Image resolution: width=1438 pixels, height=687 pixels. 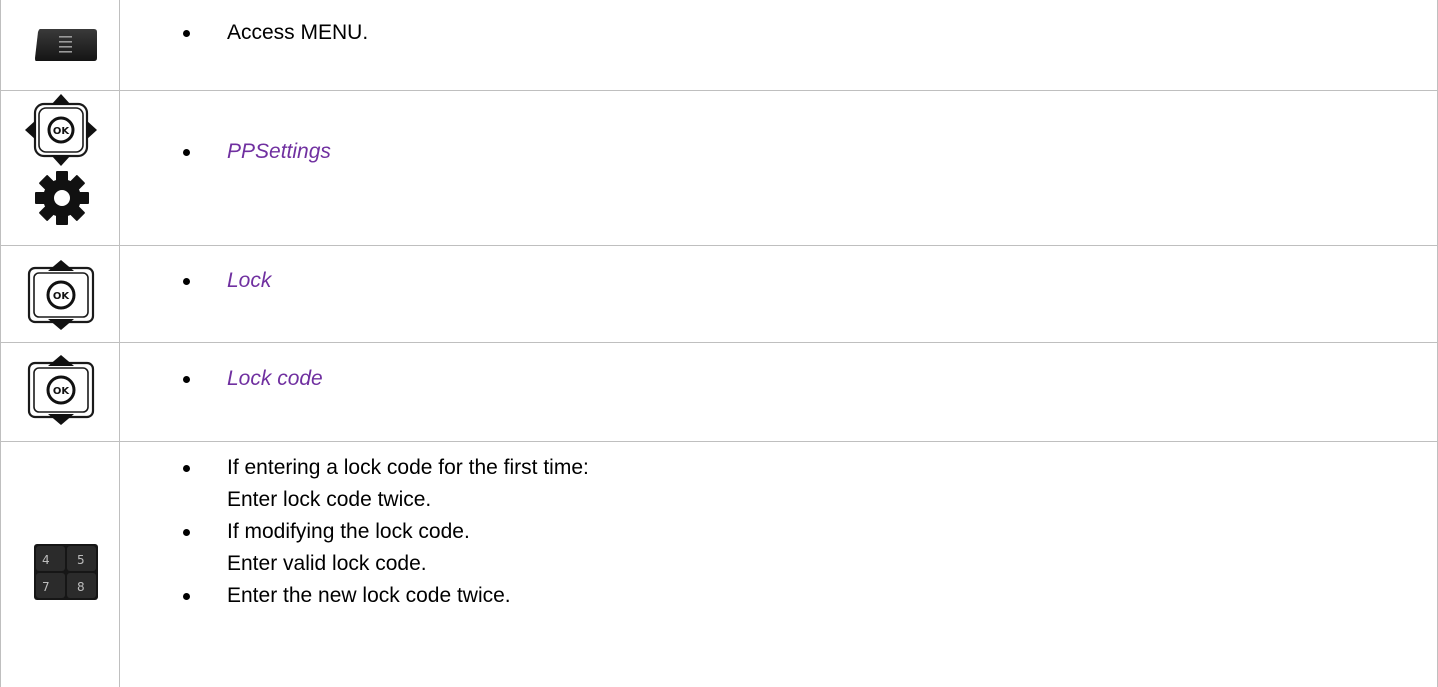 I want to click on step-icon-cell: 4 5 7 8, so click(x=60, y=564).